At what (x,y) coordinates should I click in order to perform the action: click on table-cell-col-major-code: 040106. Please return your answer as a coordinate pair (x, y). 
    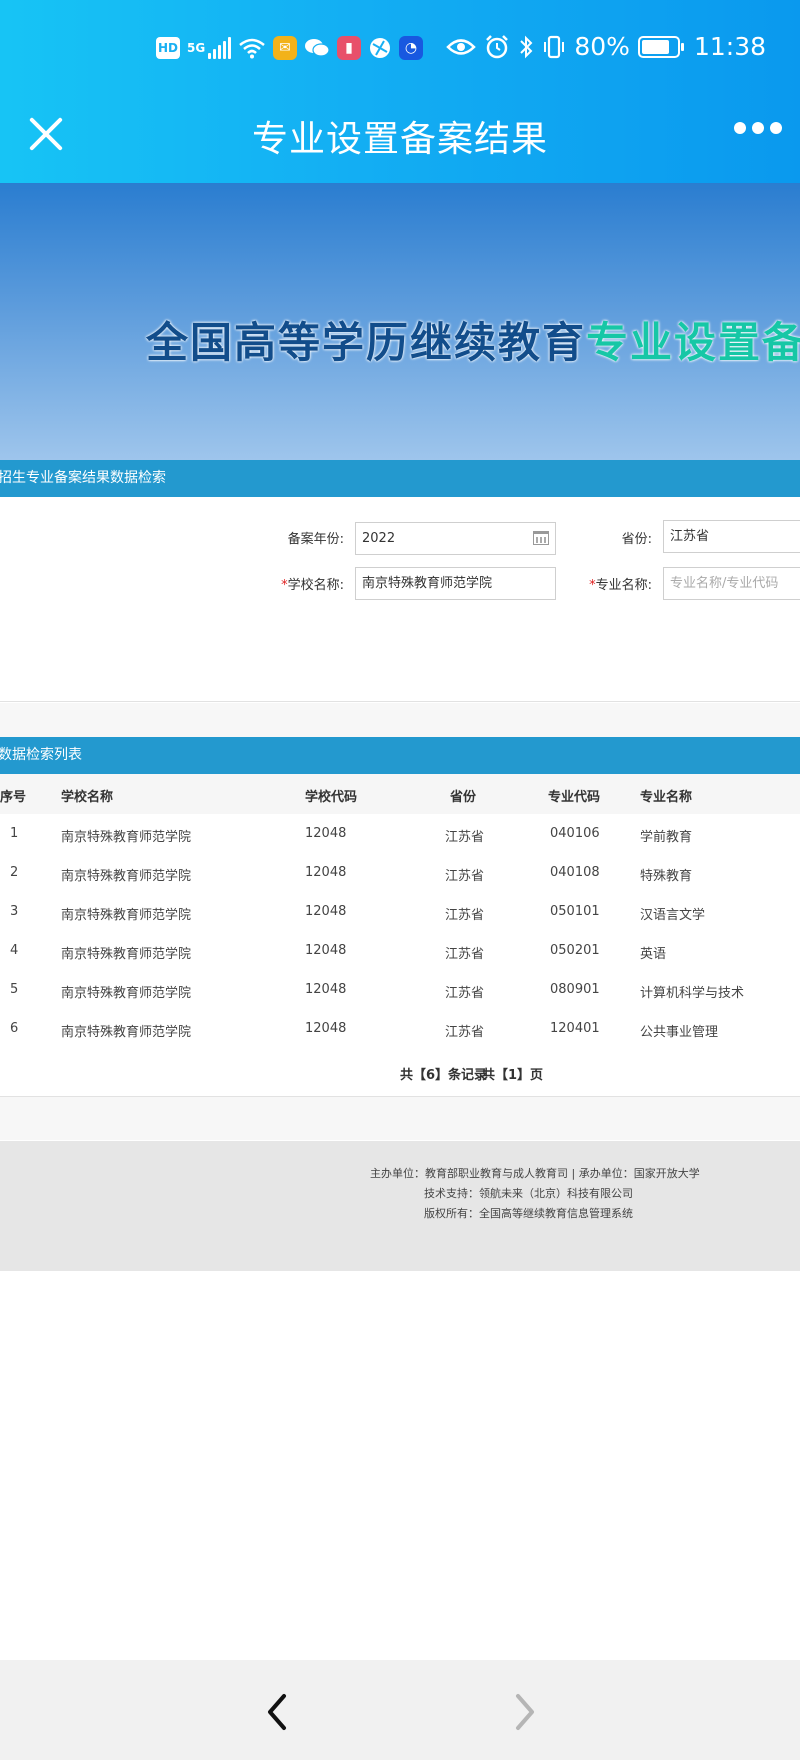
    Looking at the image, I should click on (575, 833).